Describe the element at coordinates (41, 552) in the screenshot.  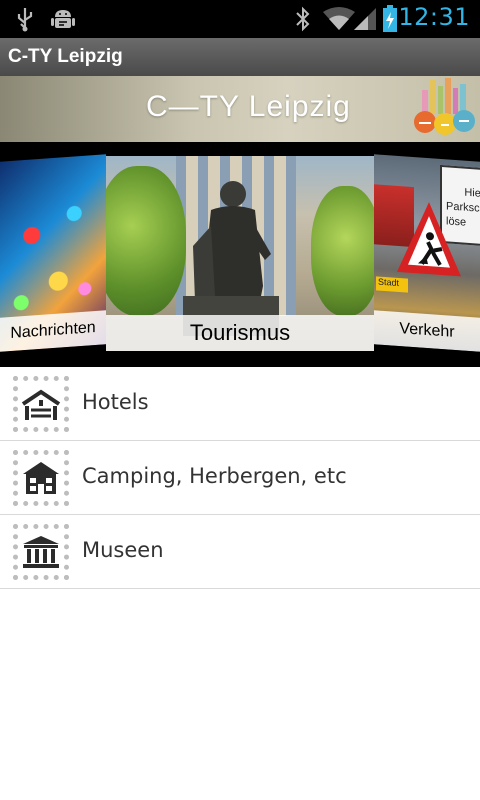
I see `museum-icon` at that location.